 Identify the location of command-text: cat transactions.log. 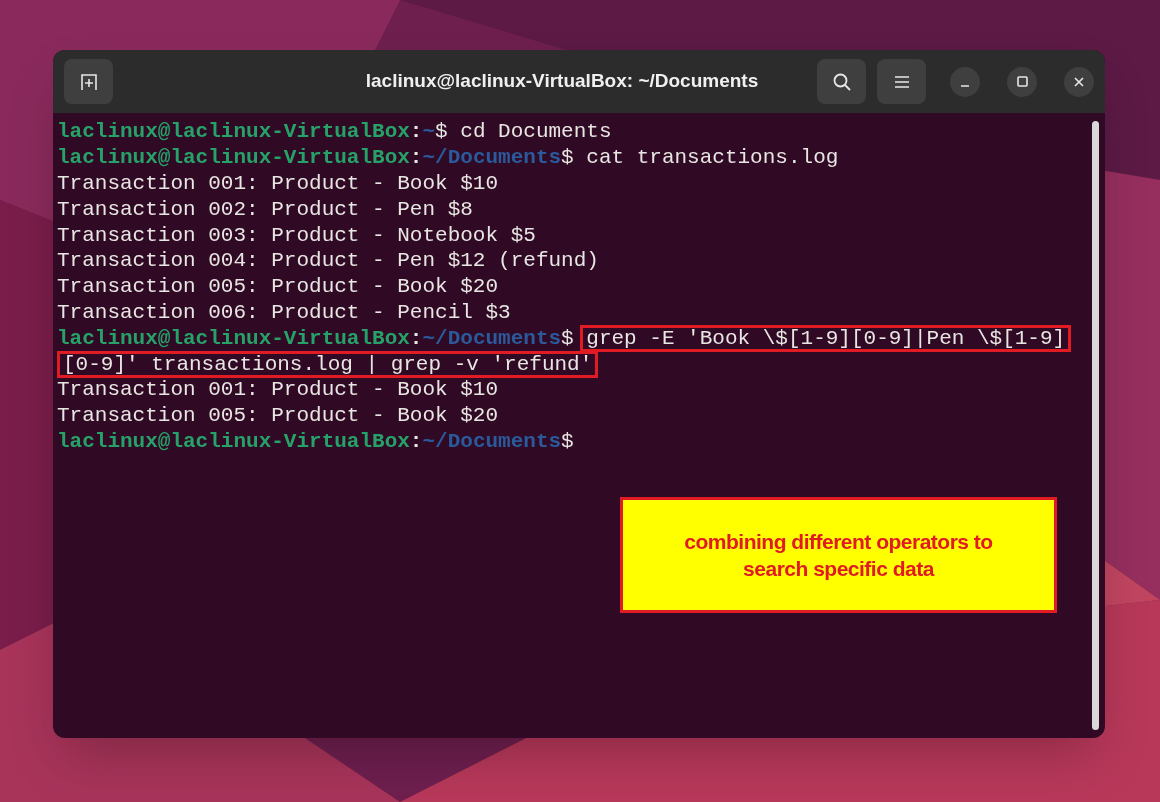
(712, 158).